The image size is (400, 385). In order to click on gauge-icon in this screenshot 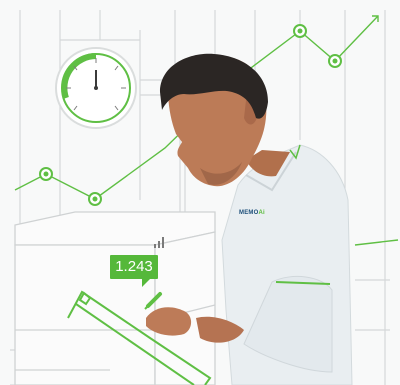, I will do `click(96, 88)`.